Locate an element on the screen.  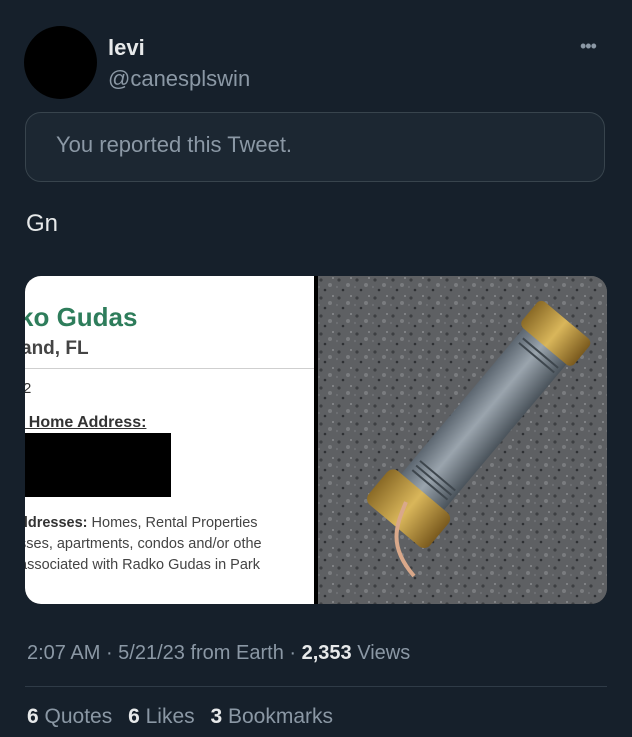
quotes-count: 6 is located at coordinates (33, 716).